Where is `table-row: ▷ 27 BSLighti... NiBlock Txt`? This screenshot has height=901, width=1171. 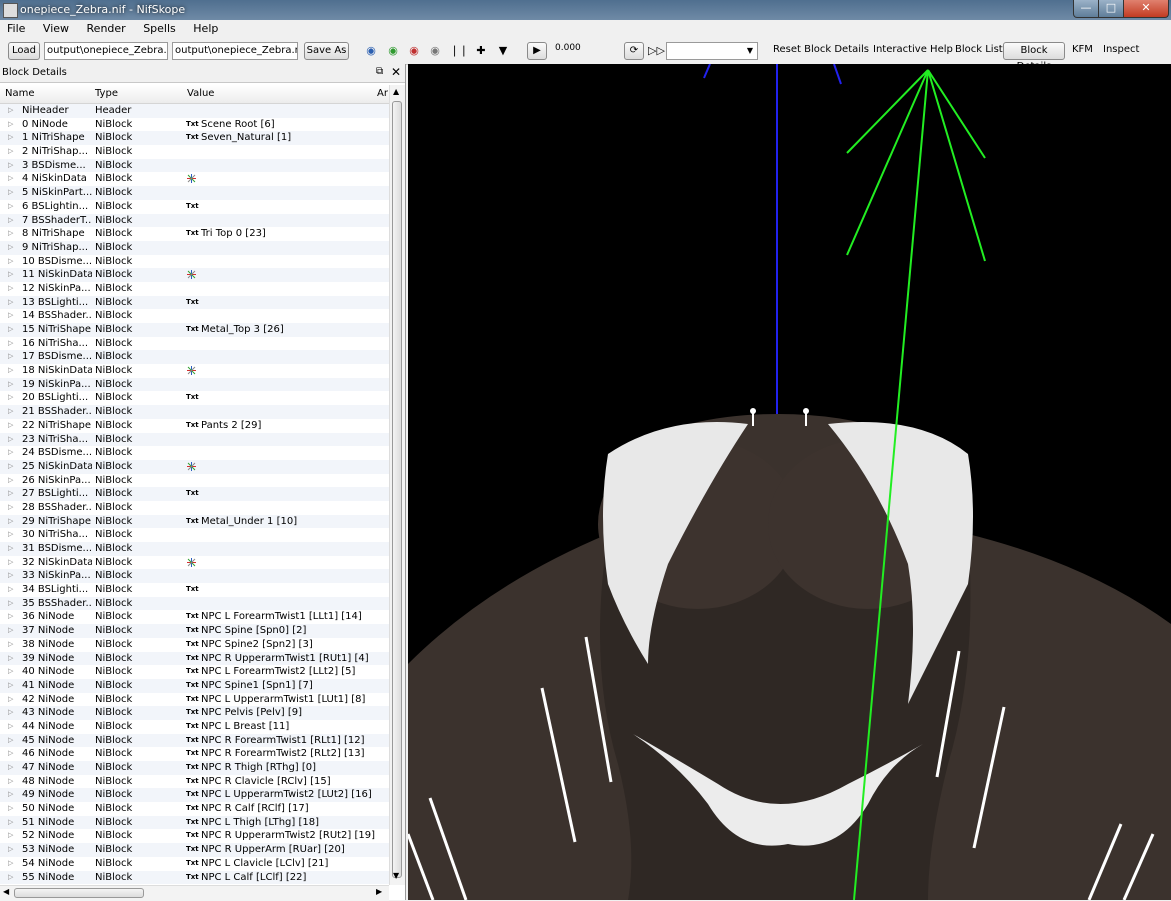 table-row: ▷ 27 BSLighti... NiBlock Txt is located at coordinates (194, 494).